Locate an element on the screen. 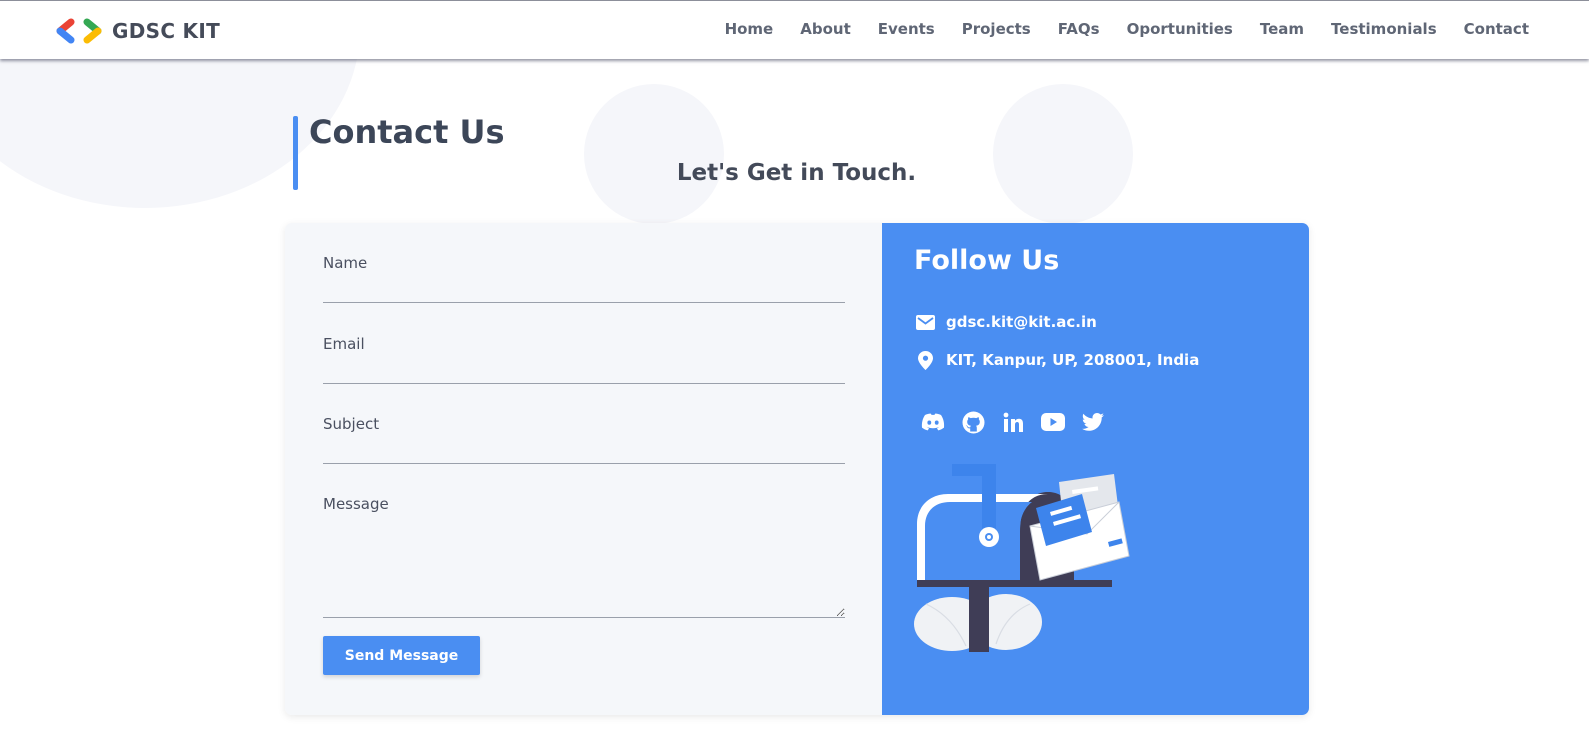 Image resolution: width=1589 pixels, height=734 pixels. subject-field: Subject is located at coordinates (584, 439).